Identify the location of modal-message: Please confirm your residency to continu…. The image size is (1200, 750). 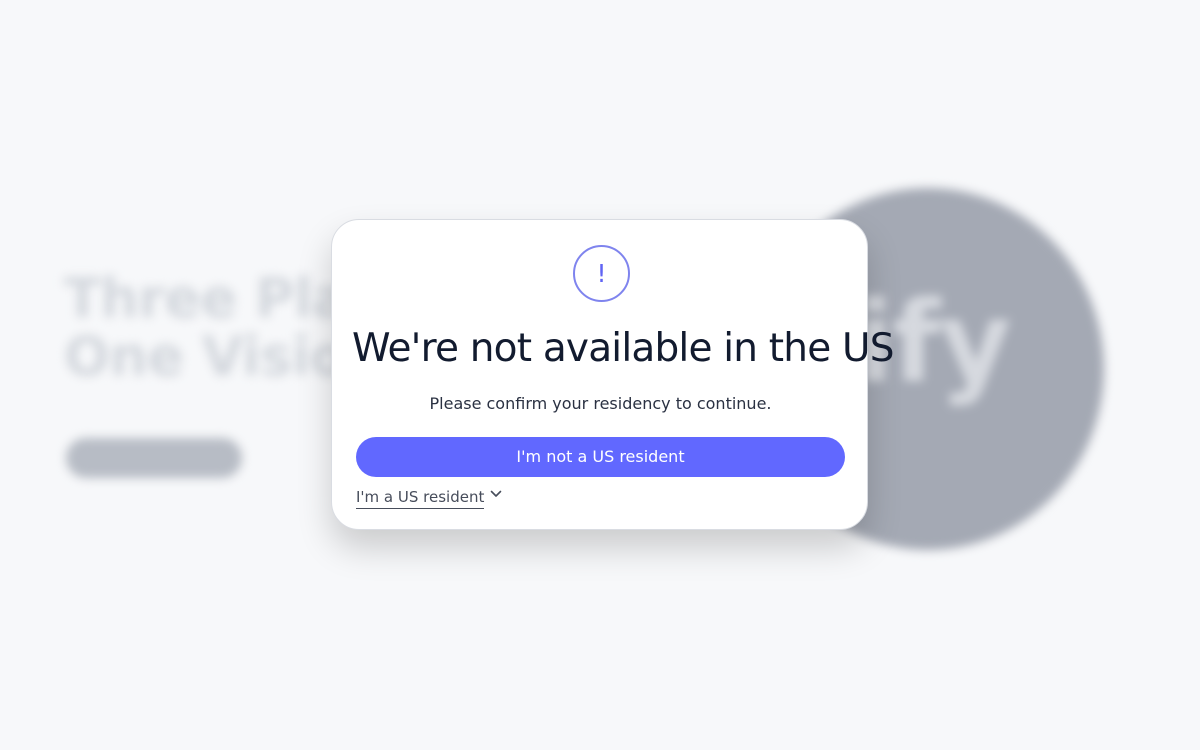
(600, 403).